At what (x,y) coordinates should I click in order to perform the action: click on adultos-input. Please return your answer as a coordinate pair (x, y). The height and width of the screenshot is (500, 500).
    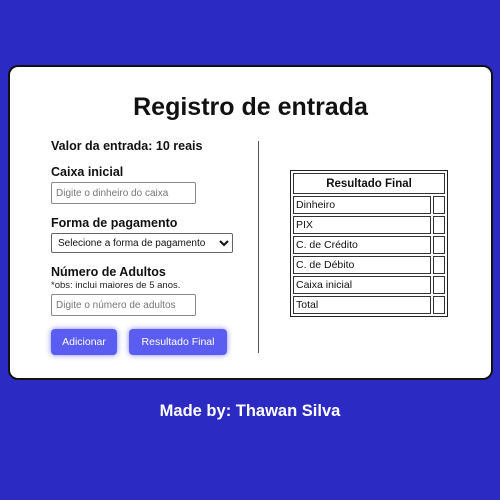
    Looking at the image, I should click on (123, 305).